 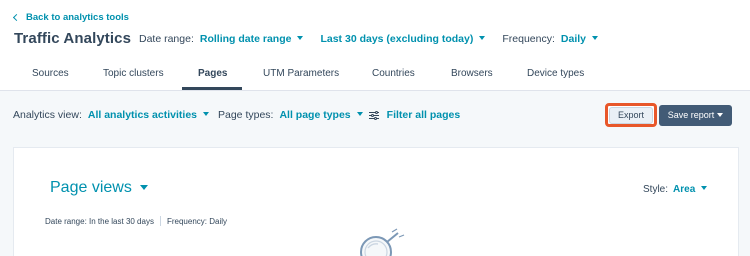 I want to click on date-range-label: Date range:, so click(x=166, y=39).